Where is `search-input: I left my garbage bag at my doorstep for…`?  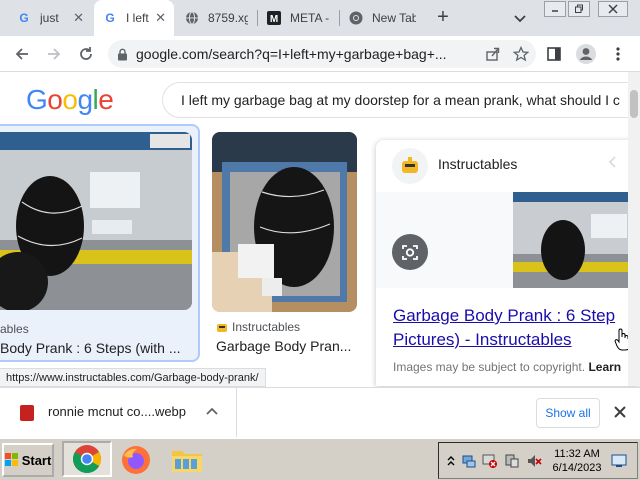 search-input: I left my garbage bag at my doorstep for… is located at coordinates (401, 100).